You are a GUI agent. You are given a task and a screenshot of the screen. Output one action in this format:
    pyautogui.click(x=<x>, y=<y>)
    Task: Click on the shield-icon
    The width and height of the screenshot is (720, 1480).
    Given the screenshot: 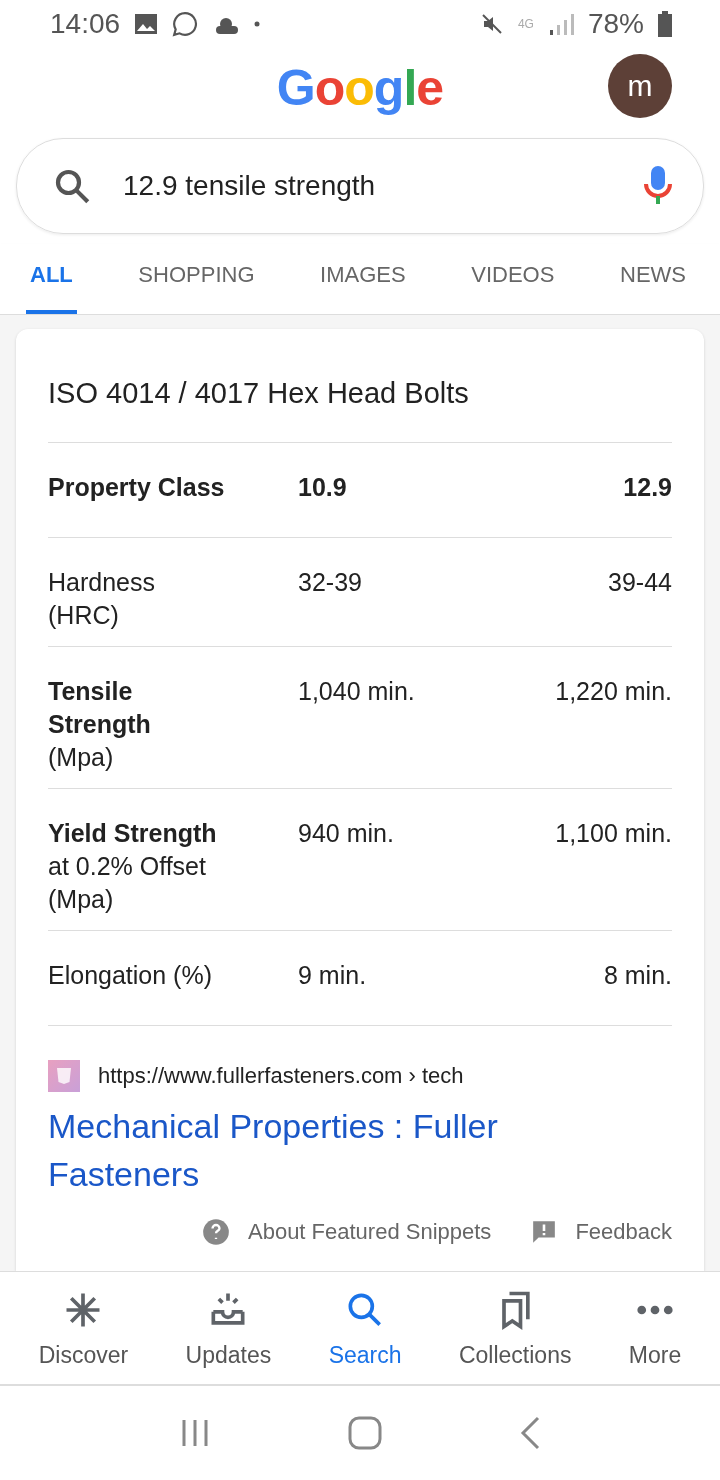 What is the action you would take?
    pyautogui.click(x=64, y=1076)
    